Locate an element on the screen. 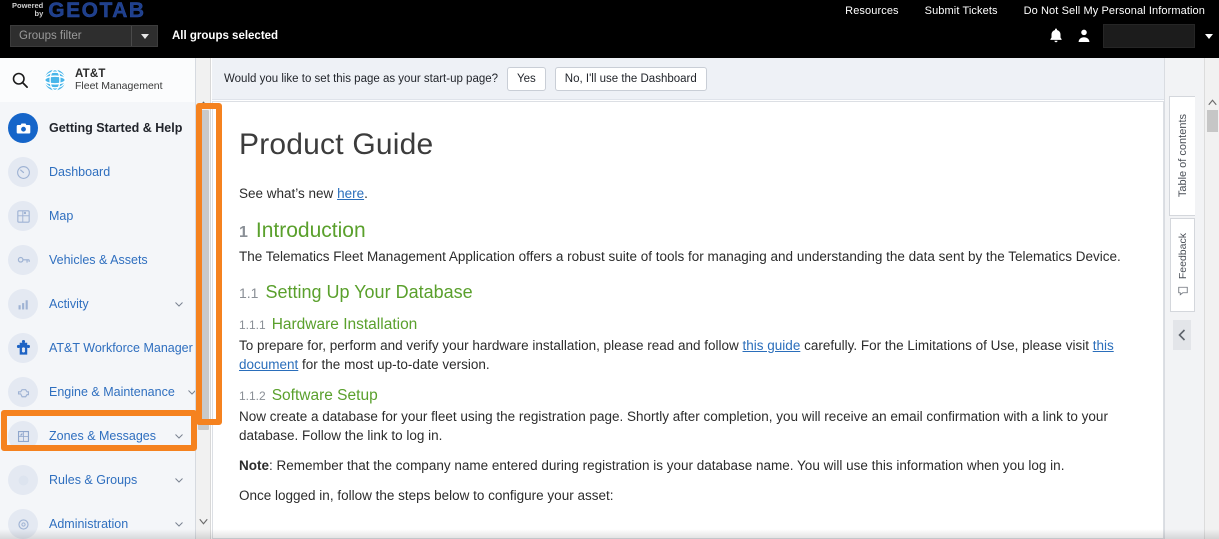 The width and height of the screenshot is (1219, 539). sidebar-item-att-workforce-manager: AT&T Workforce Manager is located at coordinates (97, 348).